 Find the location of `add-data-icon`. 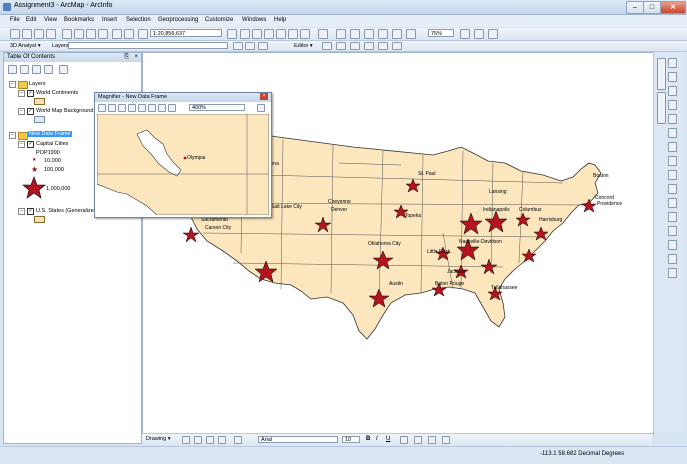

add-data-icon is located at coordinates (143, 34).